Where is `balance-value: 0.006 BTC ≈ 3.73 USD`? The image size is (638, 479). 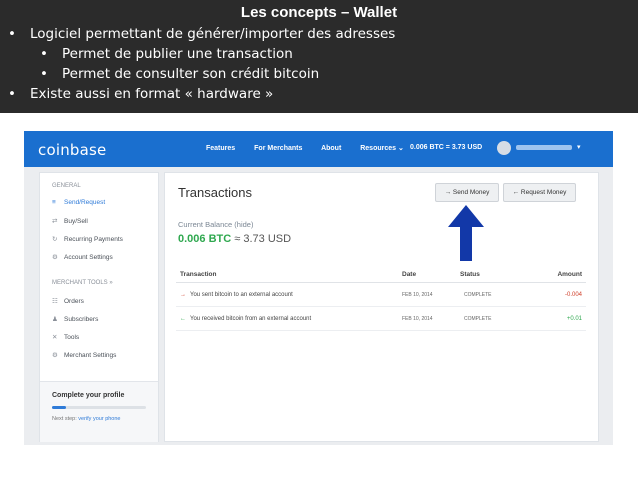
balance-value: 0.006 BTC ≈ 3.73 USD is located at coordinates (234, 239).